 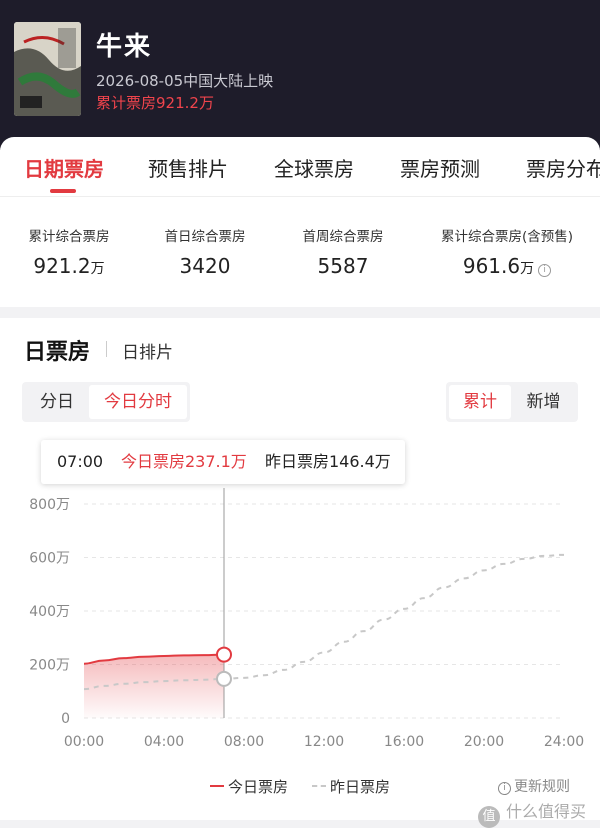 I want to click on legend-yesterday: 昨日票房, so click(x=351, y=786).